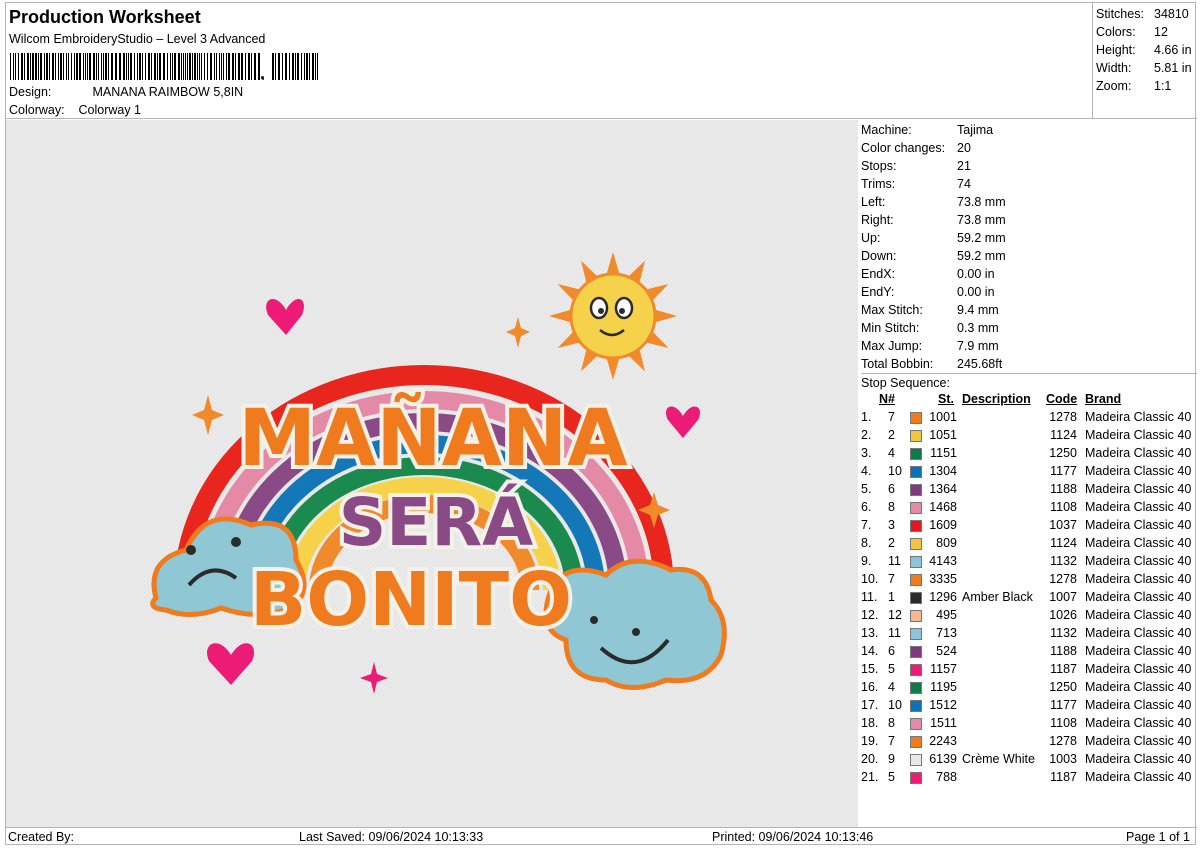 The image size is (1200, 848). I want to click on stitch-count: 1195, so click(943, 687).